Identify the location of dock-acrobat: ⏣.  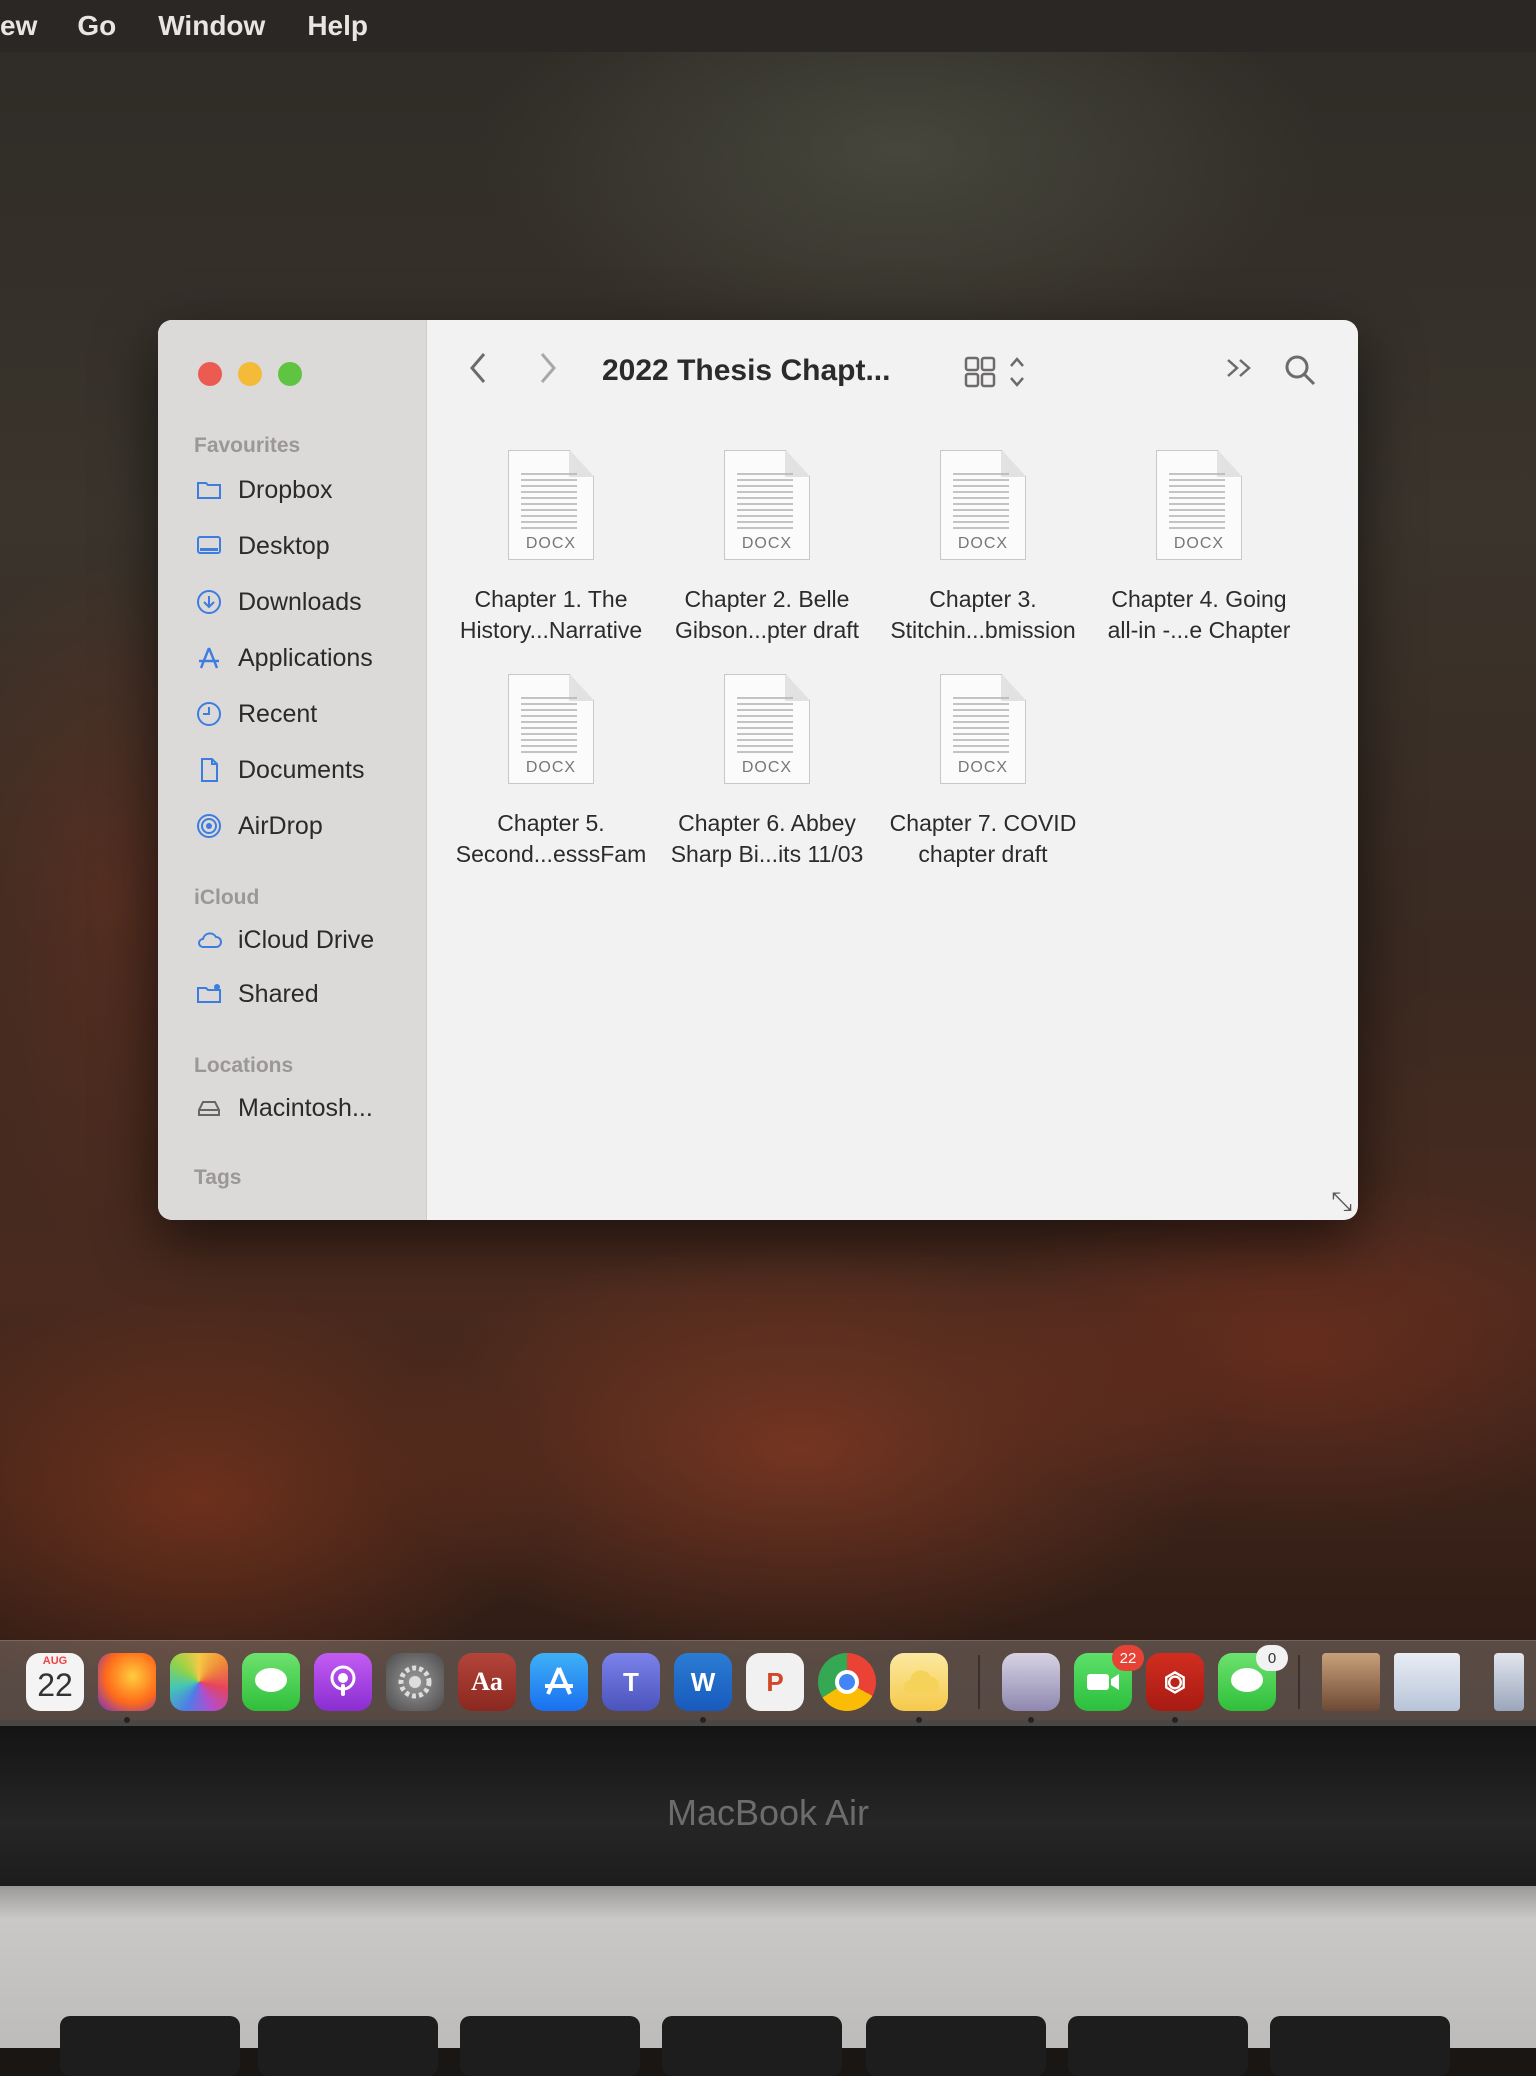
(1175, 1682).